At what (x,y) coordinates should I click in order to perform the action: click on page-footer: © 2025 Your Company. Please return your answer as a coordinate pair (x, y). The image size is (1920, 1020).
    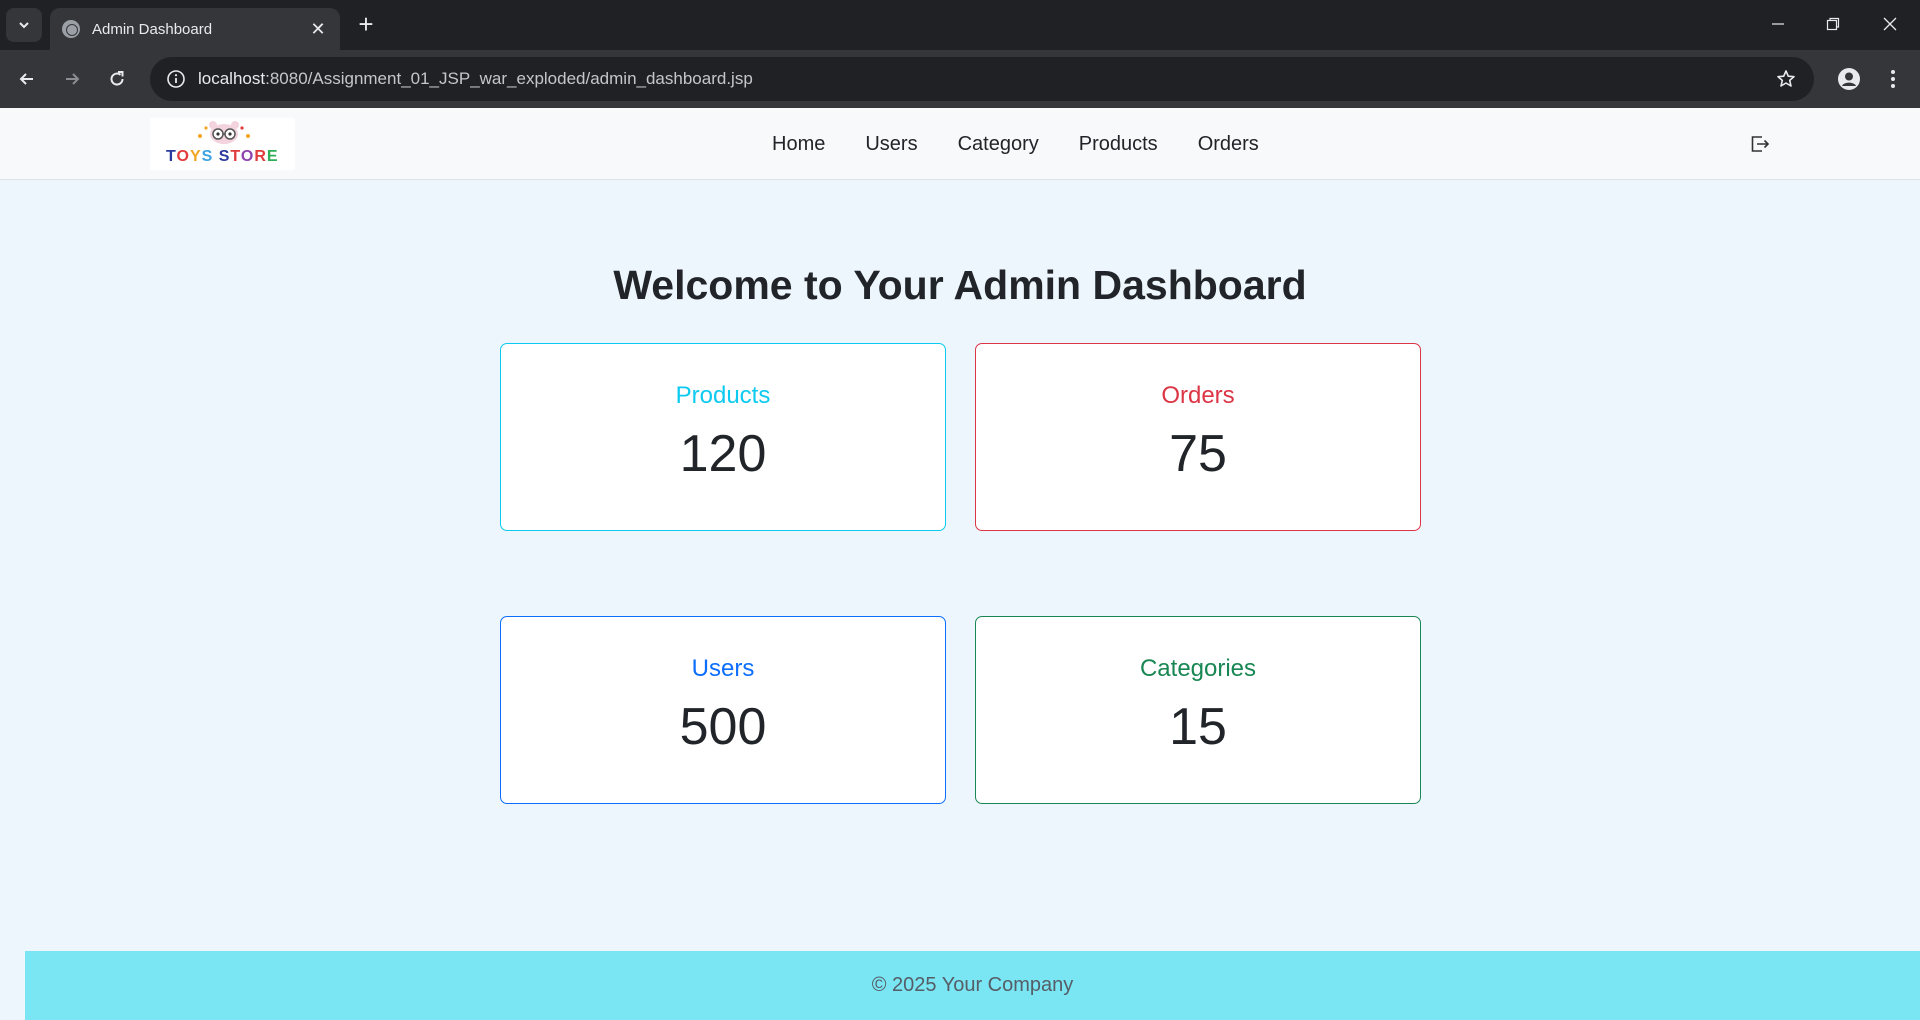
    Looking at the image, I should click on (972, 985).